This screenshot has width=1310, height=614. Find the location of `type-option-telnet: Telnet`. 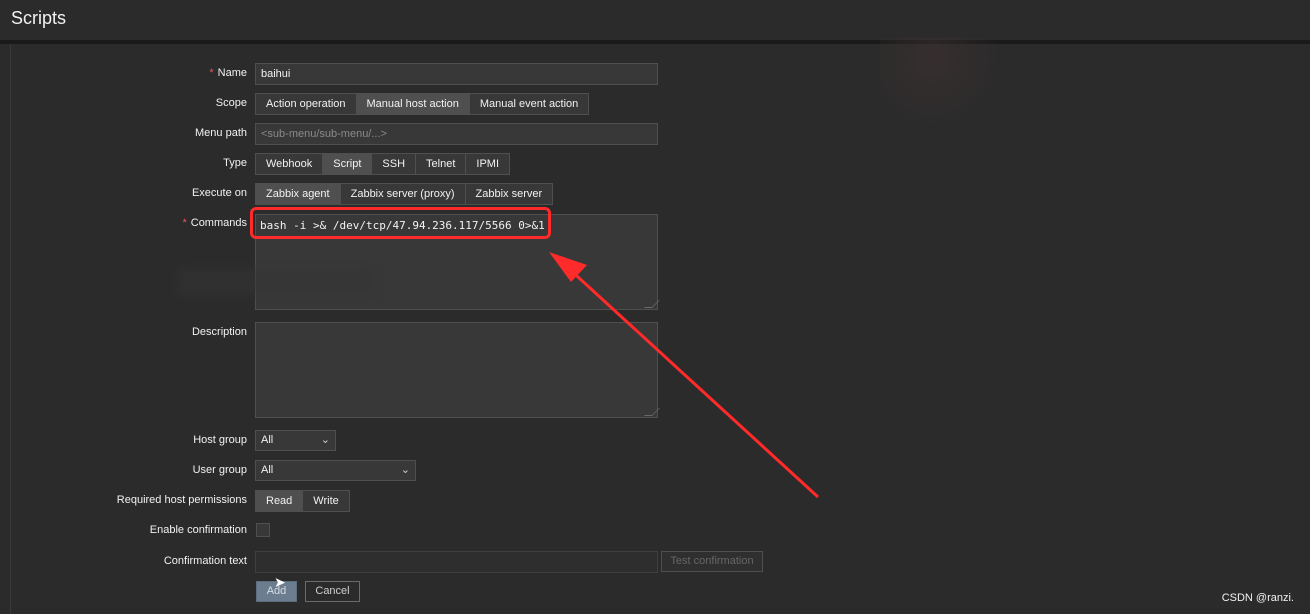

type-option-telnet: Telnet is located at coordinates (441, 164).